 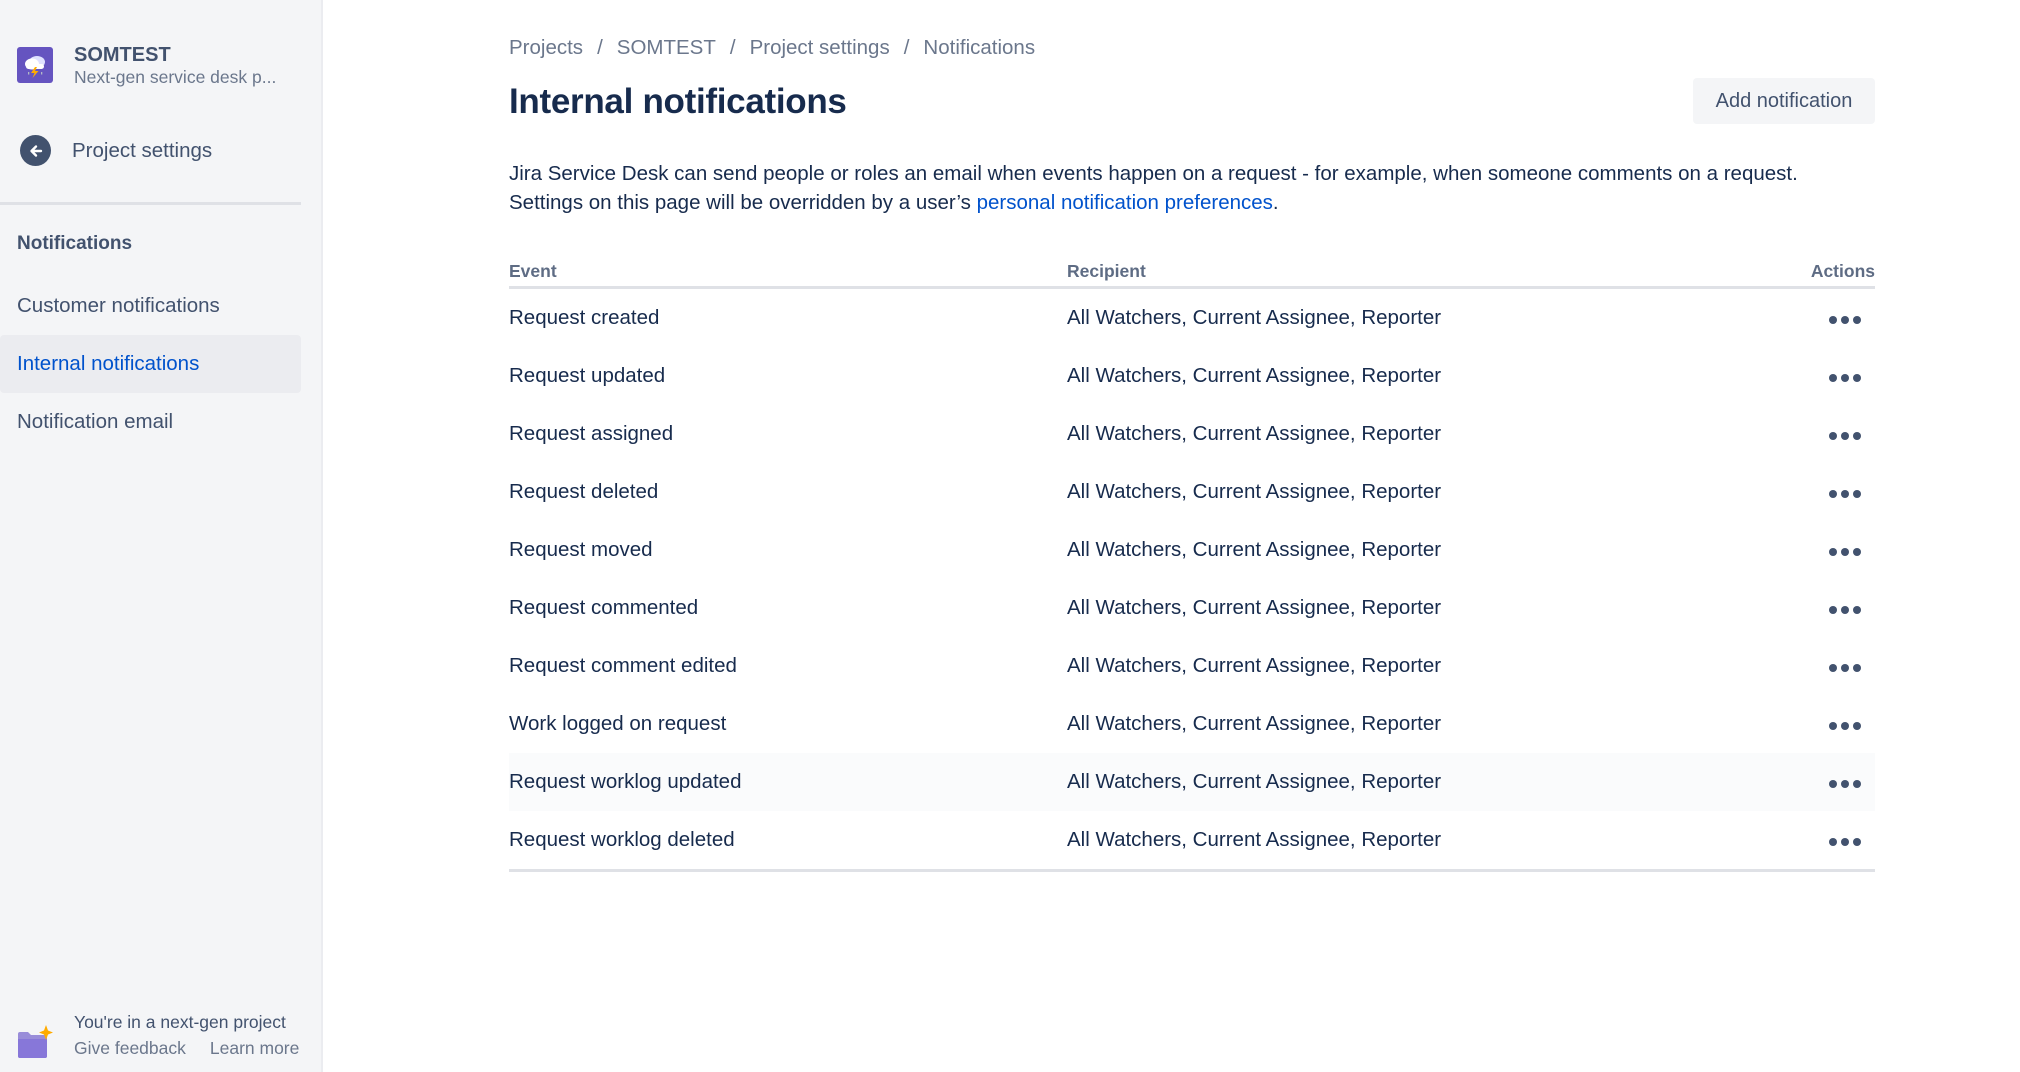 What do you see at coordinates (150, 306) in the screenshot?
I see `sidebar-item-customer-notifications: Customer notifications` at bounding box center [150, 306].